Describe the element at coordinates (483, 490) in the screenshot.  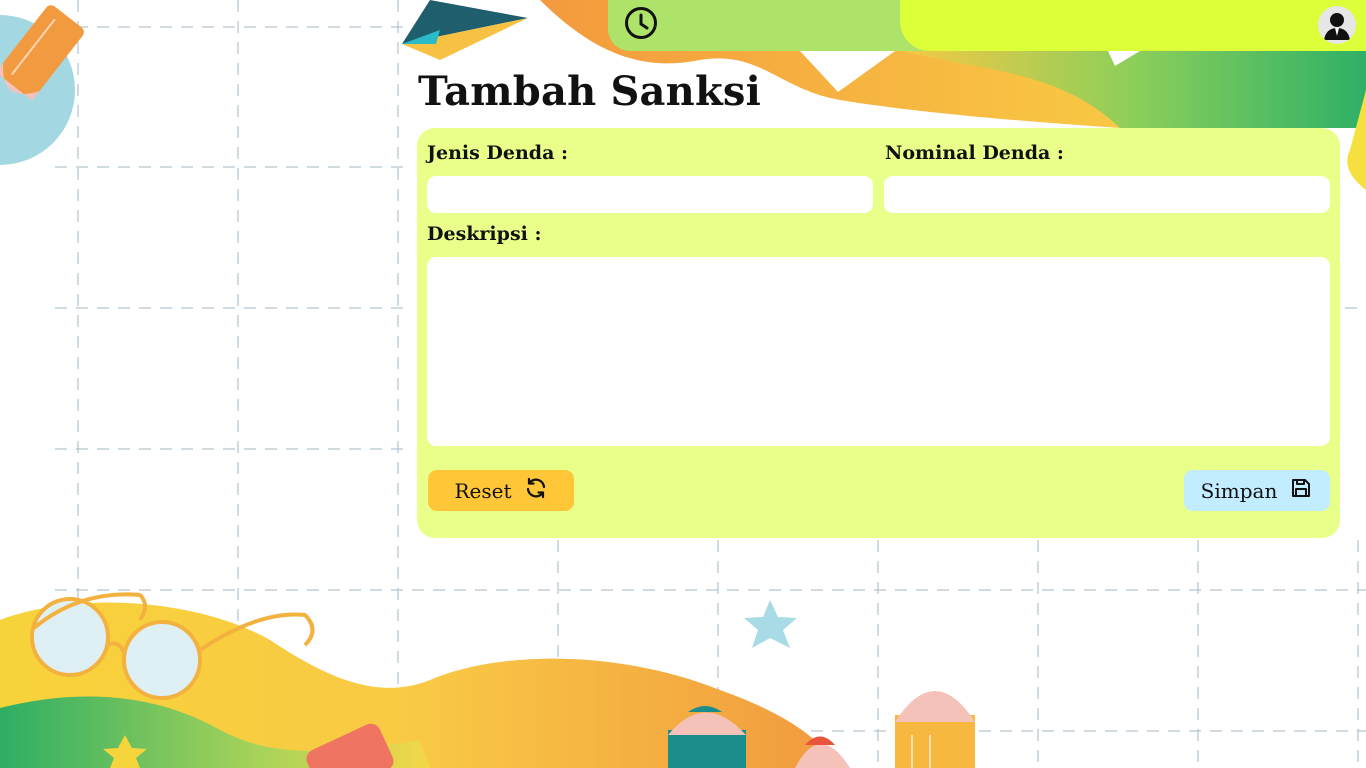
I see `reset-button-label: Reset` at that location.